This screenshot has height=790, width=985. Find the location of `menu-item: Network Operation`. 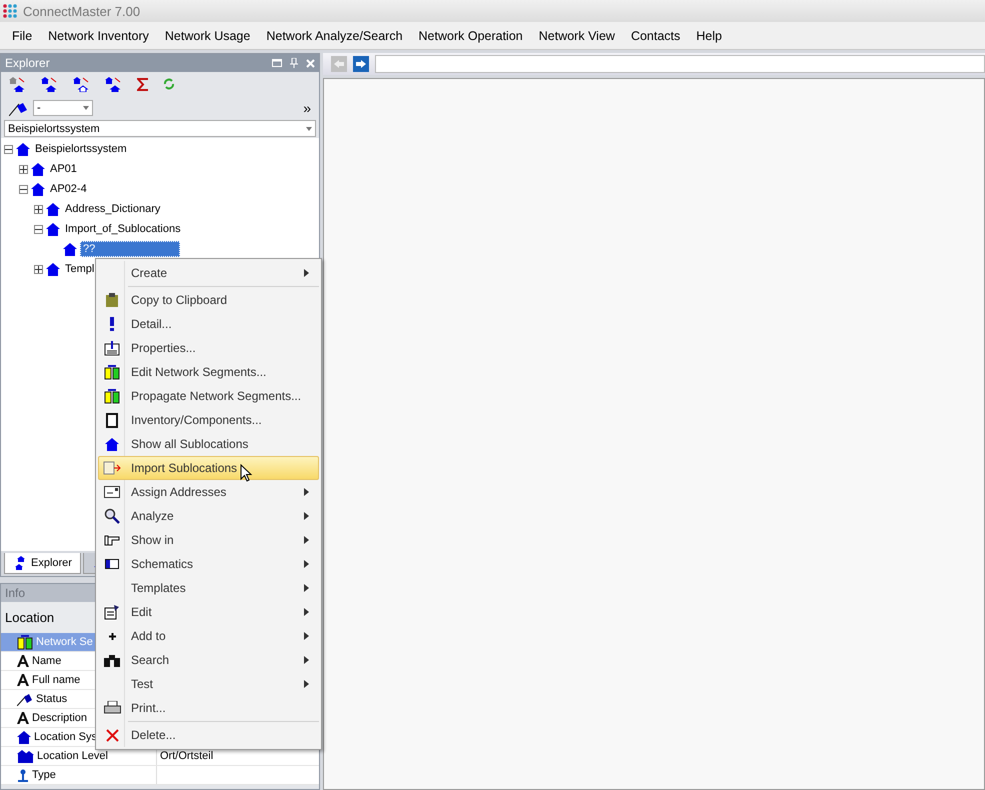

menu-item: Network Operation is located at coordinates (470, 35).